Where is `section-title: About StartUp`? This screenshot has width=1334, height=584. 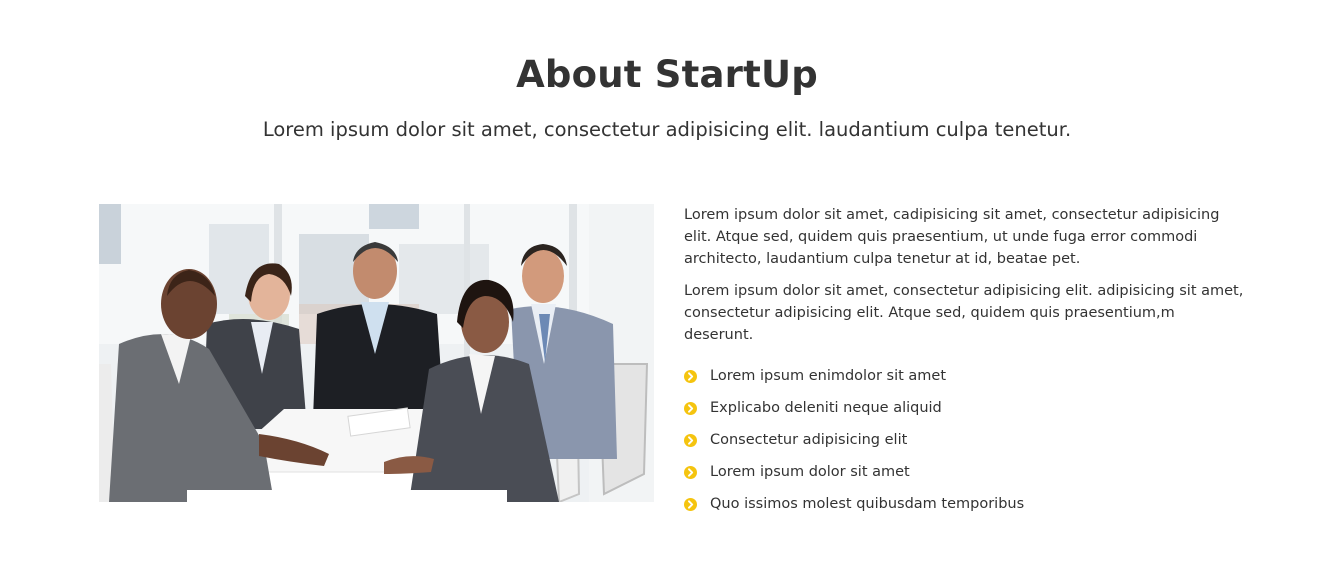
section-title: About StartUp is located at coordinates (667, 74).